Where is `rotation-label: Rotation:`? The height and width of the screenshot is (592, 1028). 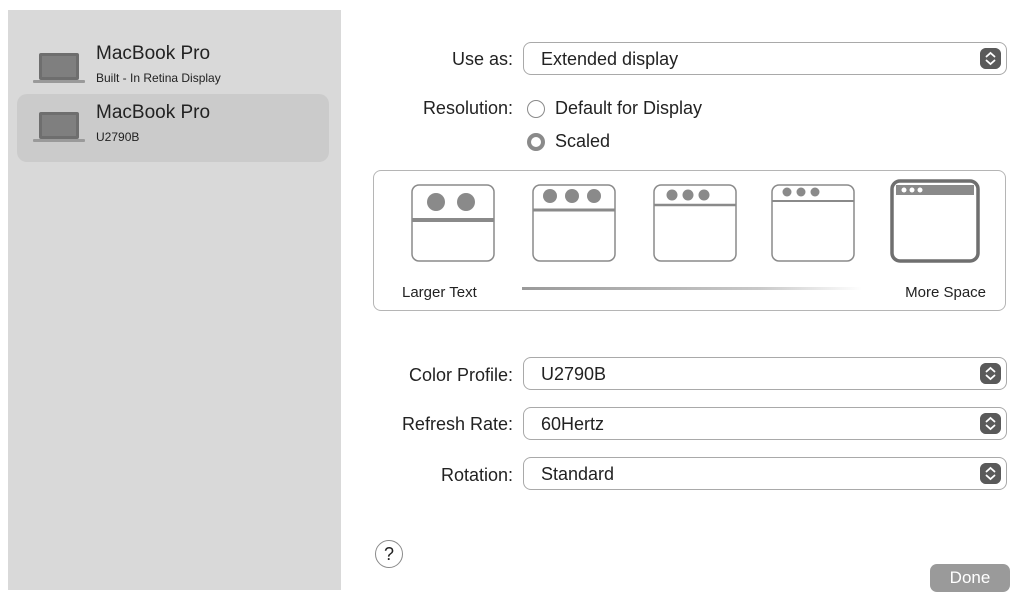 rotation-label: Rotation: is located at coordinates (476, 475).